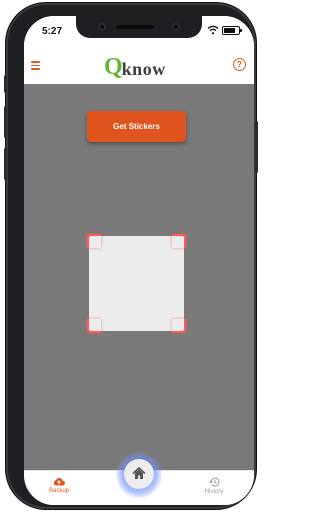  I want to click on scan-corner-top-right, so click(179, 241).